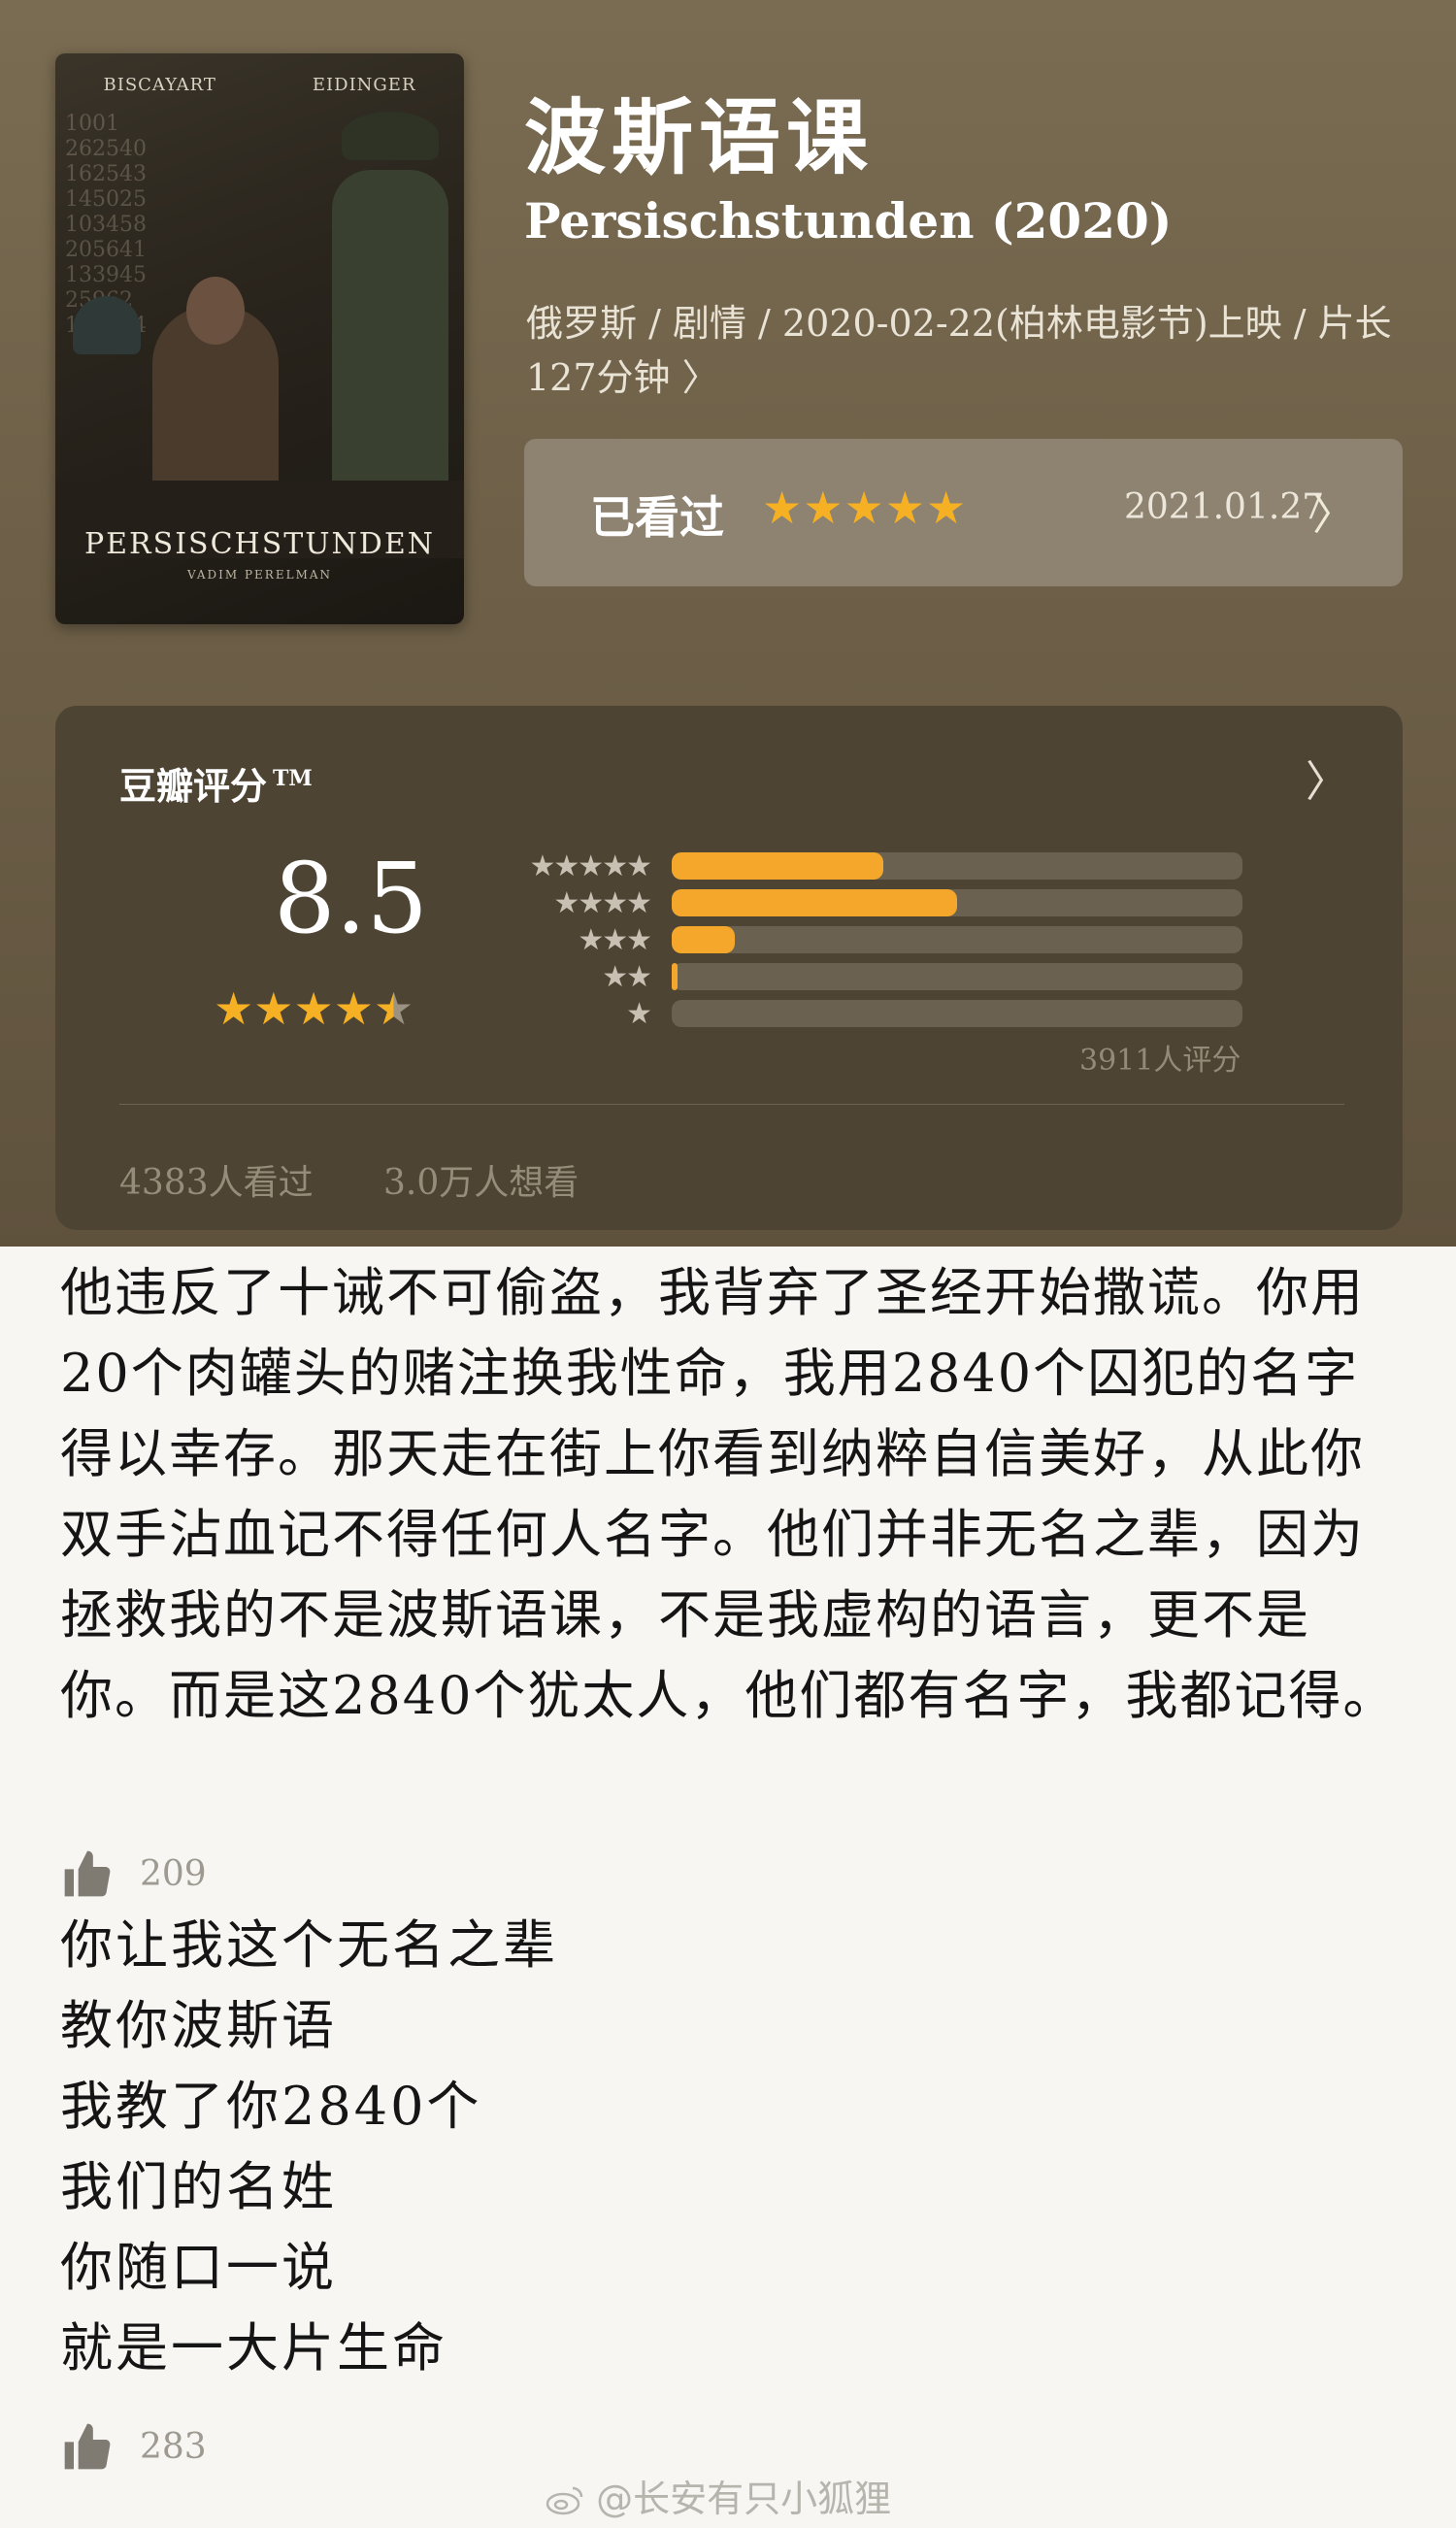 The height and width of the screenshot is (2528, 1456). Describe the element at coordinates (657, 517) in the screenshot. I see `watched-label: 已看过` at that location.